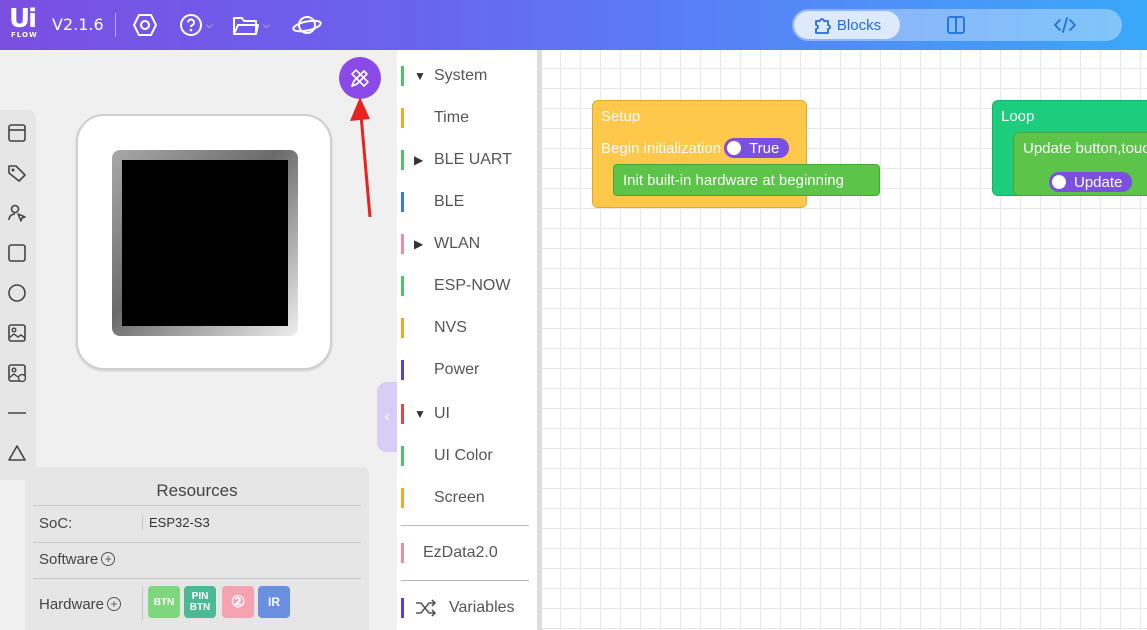 This screenshot has height=630, width=1147. What do you see at coordinates (482, 607) in the screenshot?
I see `category-label: Variables` at bounding box center [482, 607].